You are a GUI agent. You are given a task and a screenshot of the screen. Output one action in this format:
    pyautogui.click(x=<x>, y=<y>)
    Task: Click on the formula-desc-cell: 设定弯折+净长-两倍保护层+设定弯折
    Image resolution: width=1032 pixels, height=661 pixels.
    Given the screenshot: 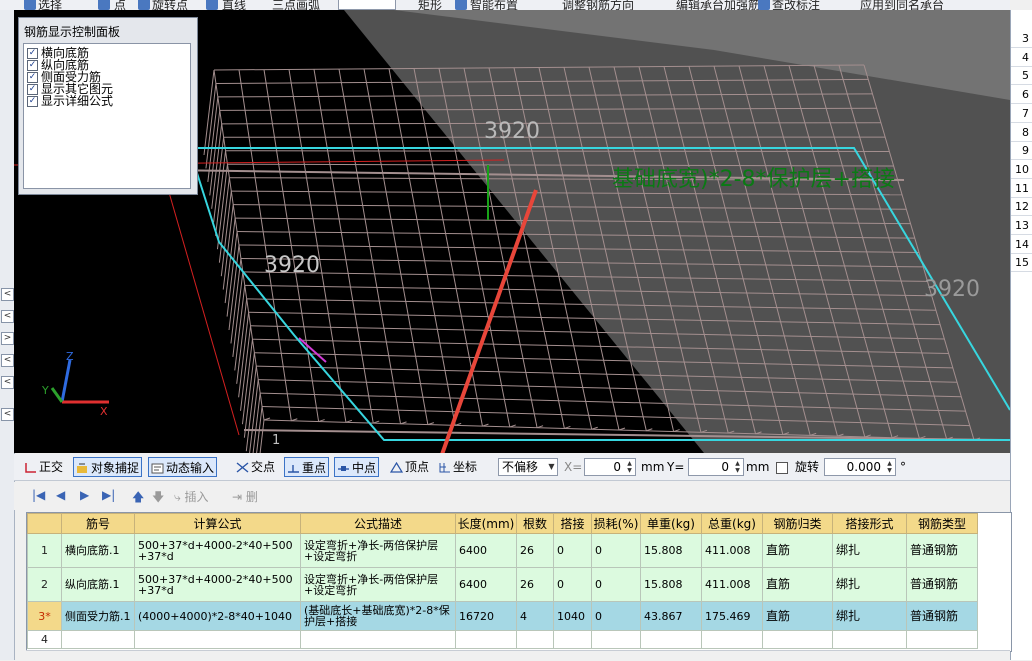 What is the action you would take?
    pyautogui.click(x=378, y=551)
    